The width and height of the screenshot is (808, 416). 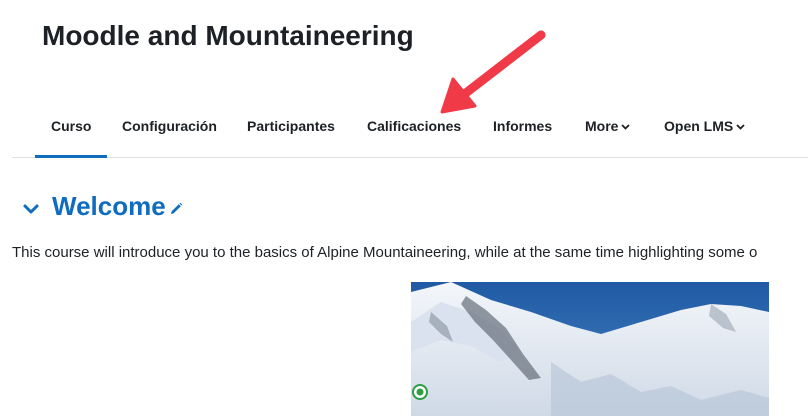 I want to click on green-circle-icon, so click(x=420, y=392).